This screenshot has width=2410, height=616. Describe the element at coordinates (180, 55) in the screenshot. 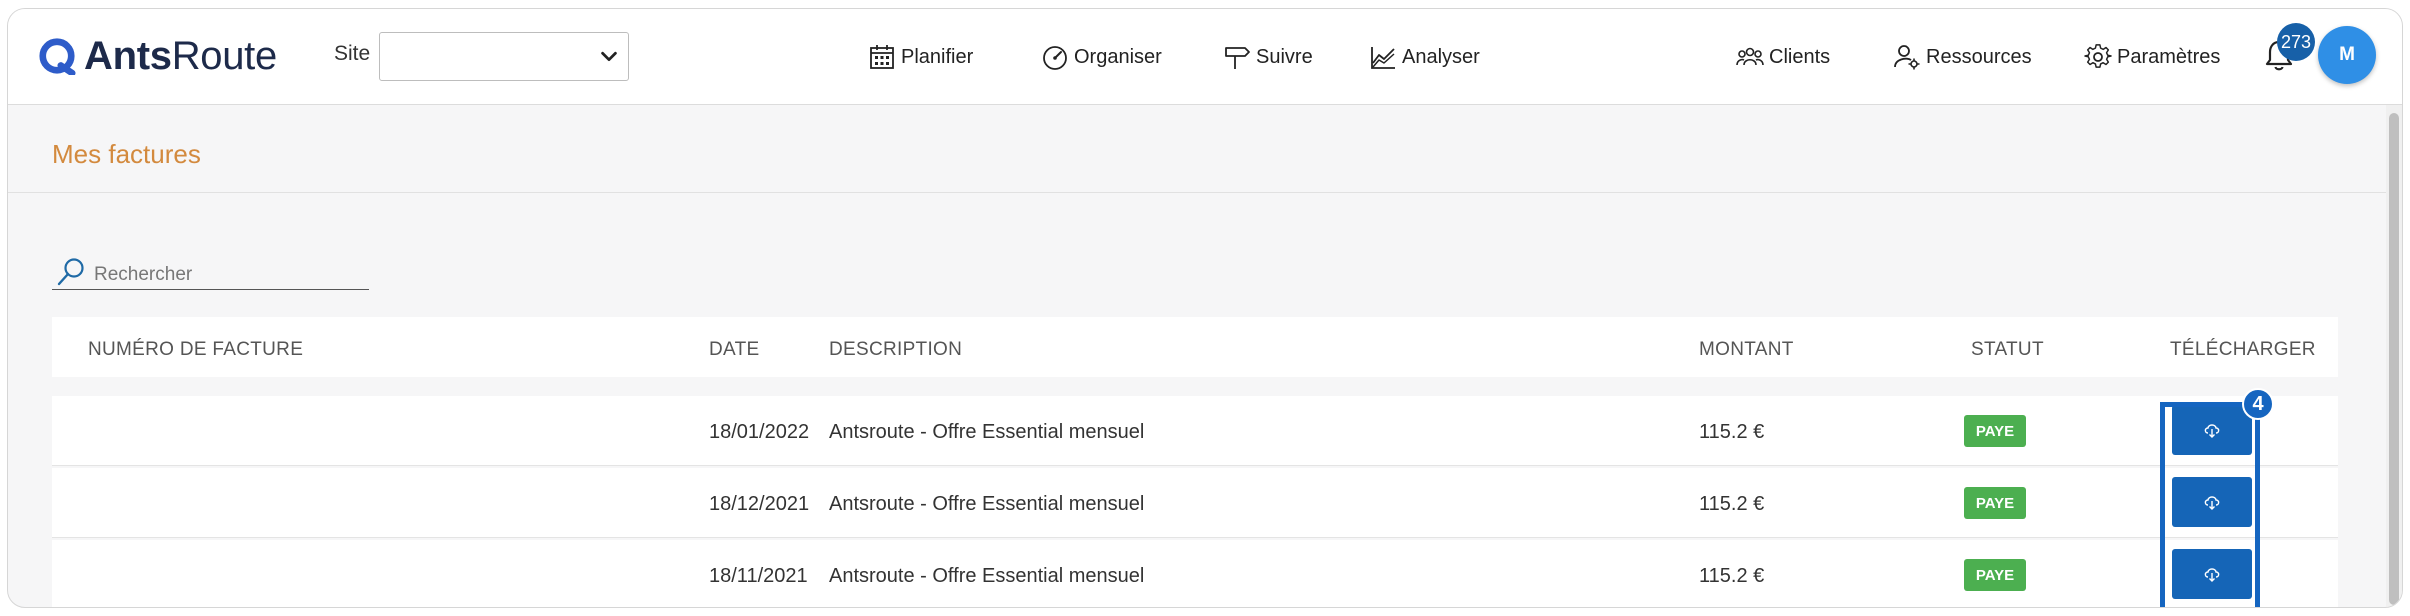

I see `logo-text: AntsRoute` at that location.